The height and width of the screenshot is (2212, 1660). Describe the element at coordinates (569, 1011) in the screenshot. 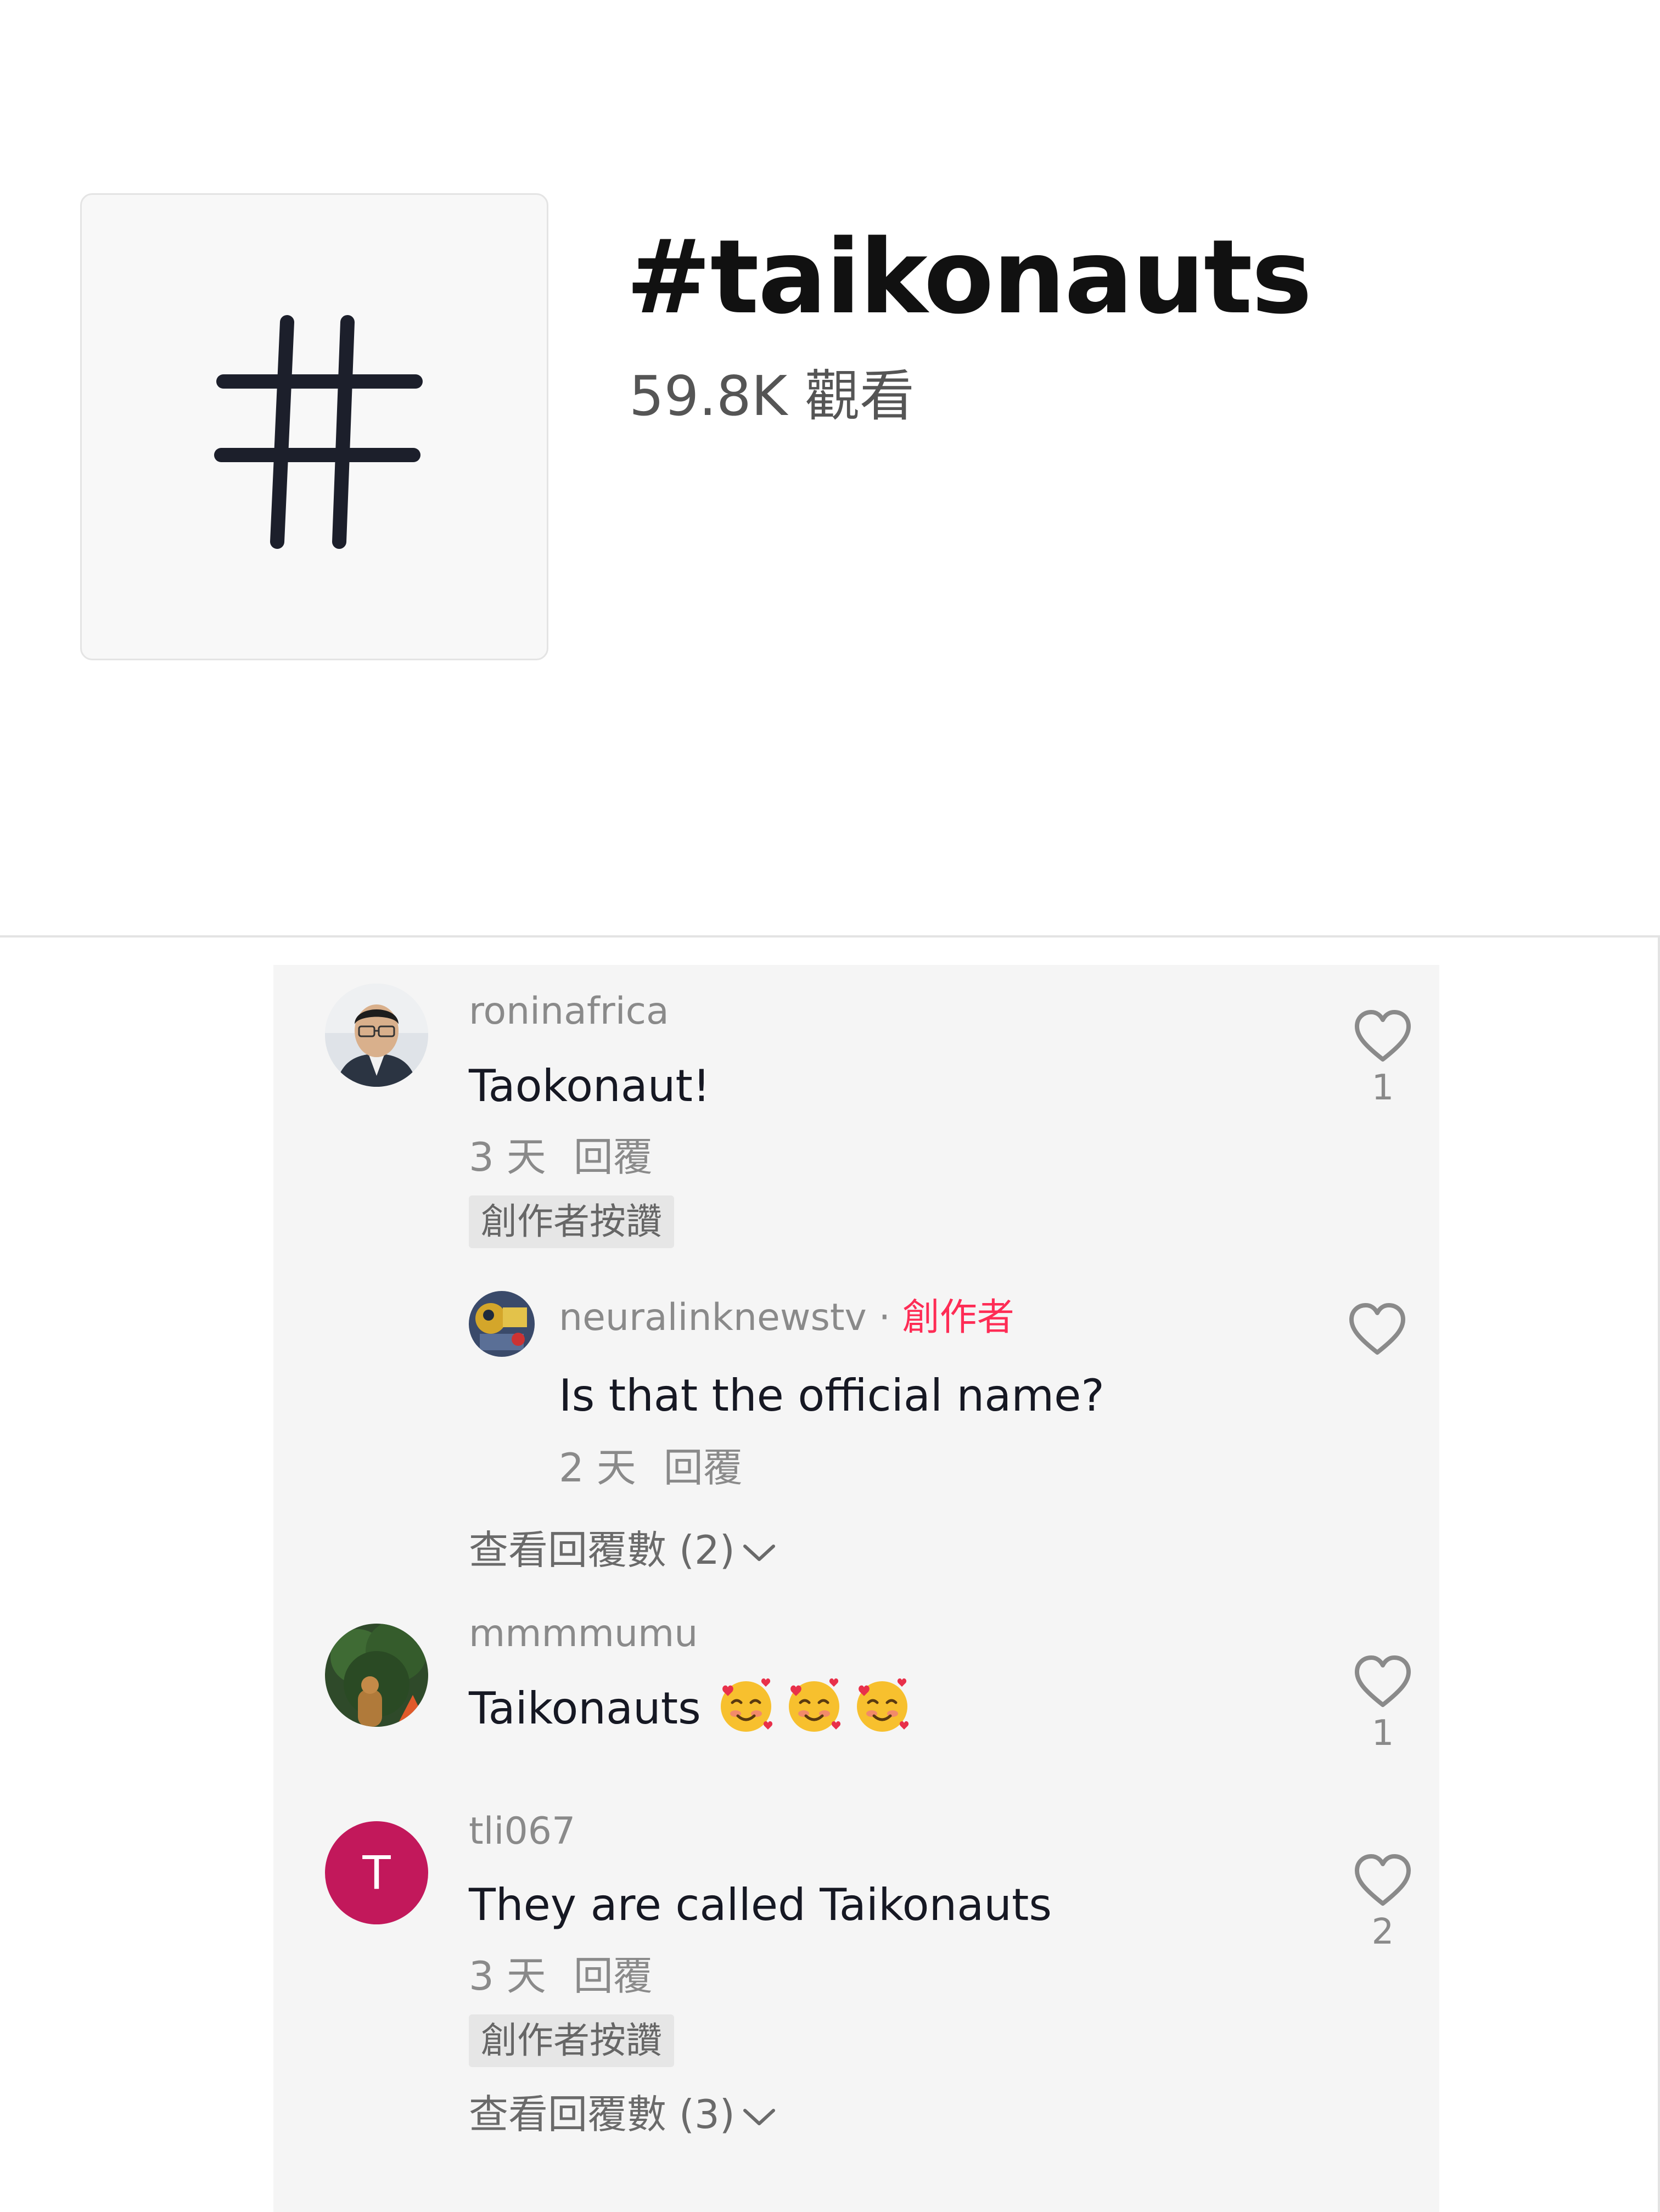

I see `comment-username: roninafrica` at that location.